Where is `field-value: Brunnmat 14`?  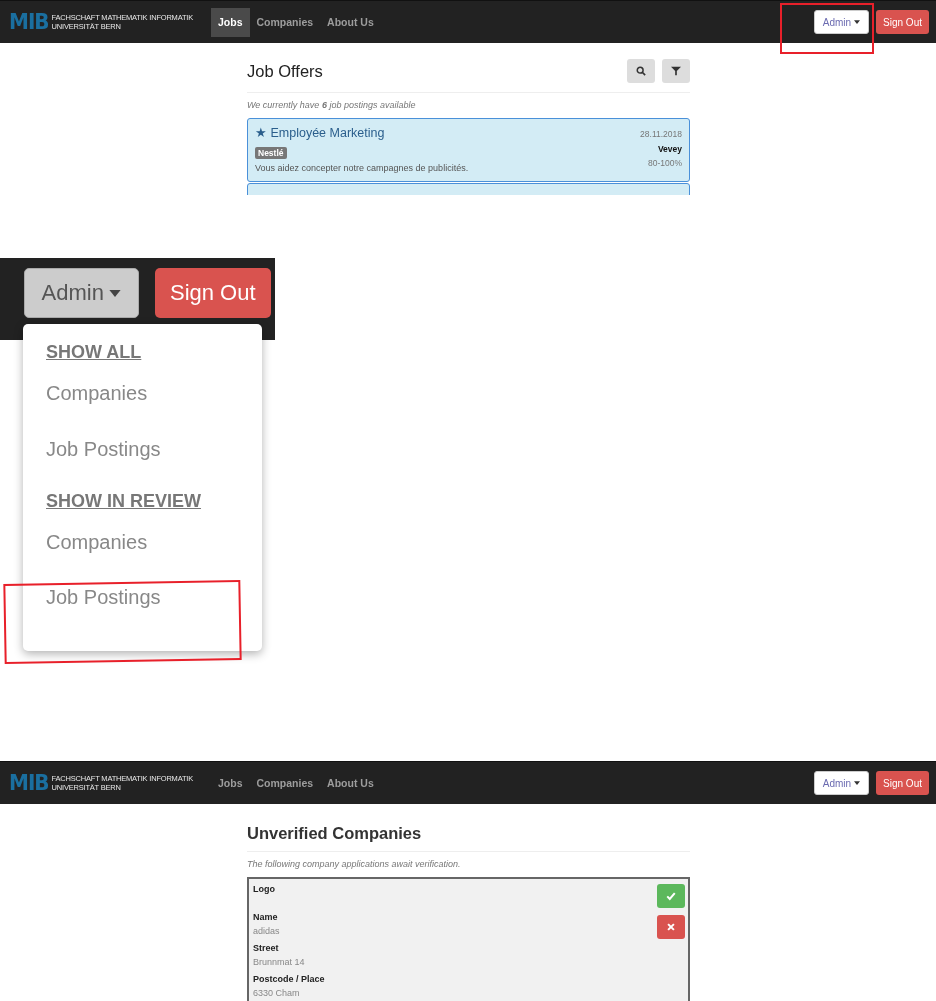 field-value: Brunnmat 14 is located at coordinates (279, 962).